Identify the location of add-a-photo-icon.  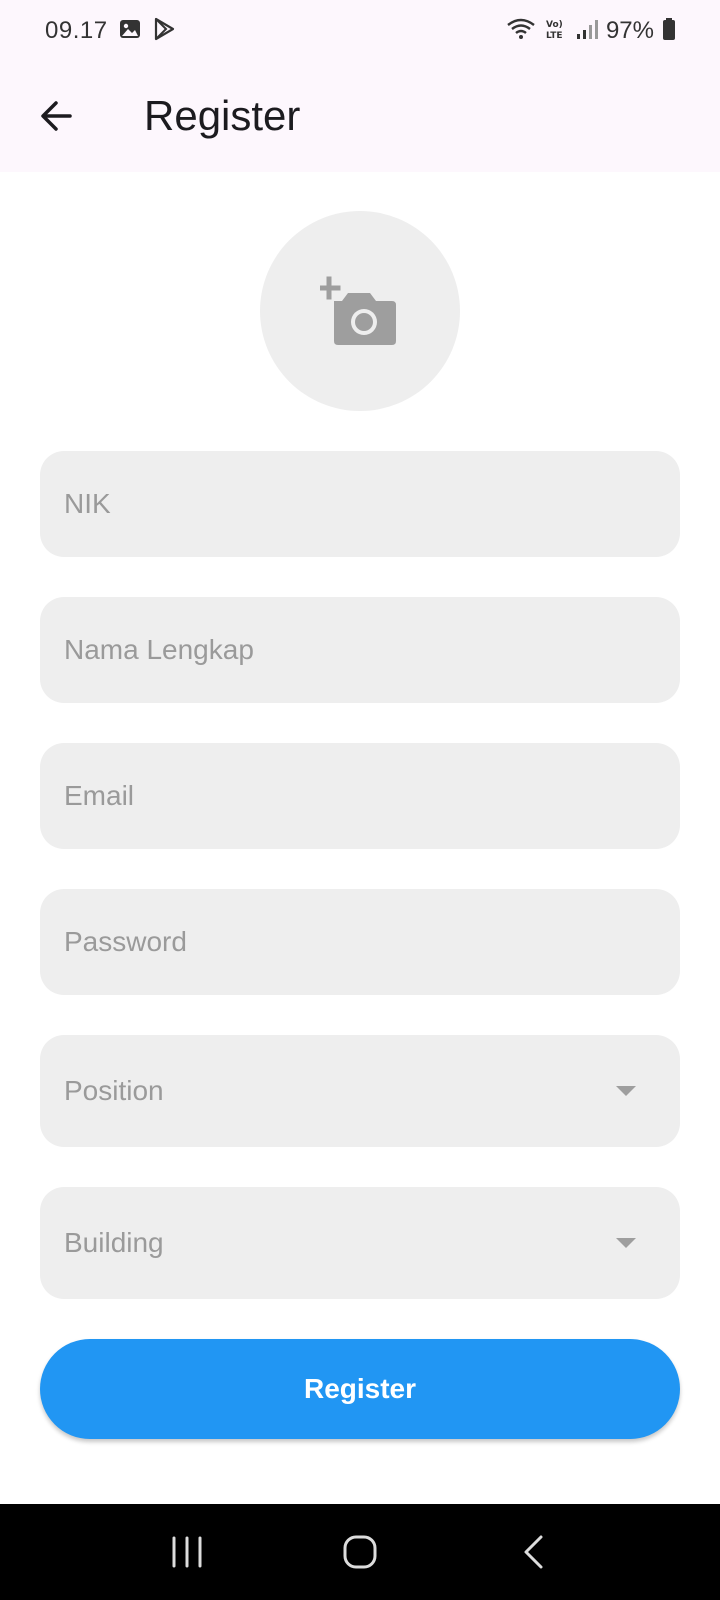
(358, 310).